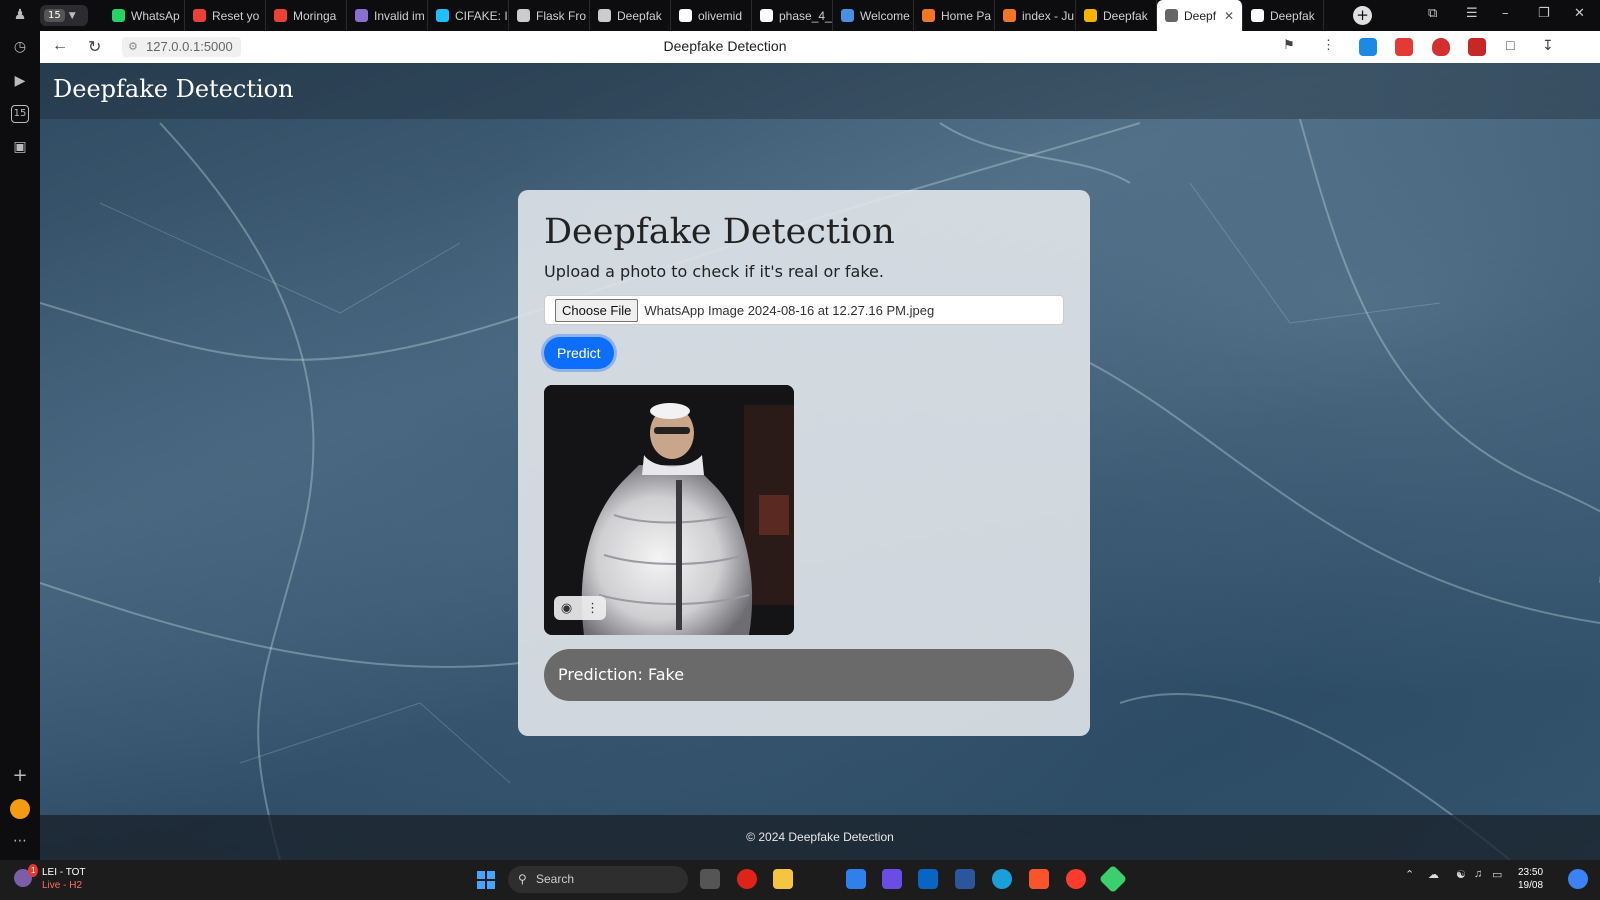 The width and height of the screenshot is (1600, 900). I want to click on copilot-tray-icon, so click(1578, 879).